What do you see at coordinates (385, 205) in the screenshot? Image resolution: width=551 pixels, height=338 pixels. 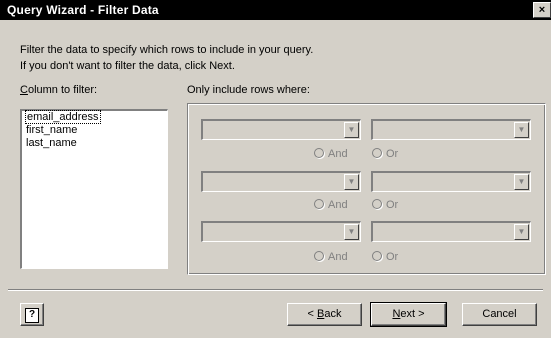 I see `or-radio-2: Or` at bounding box center [385, 205].